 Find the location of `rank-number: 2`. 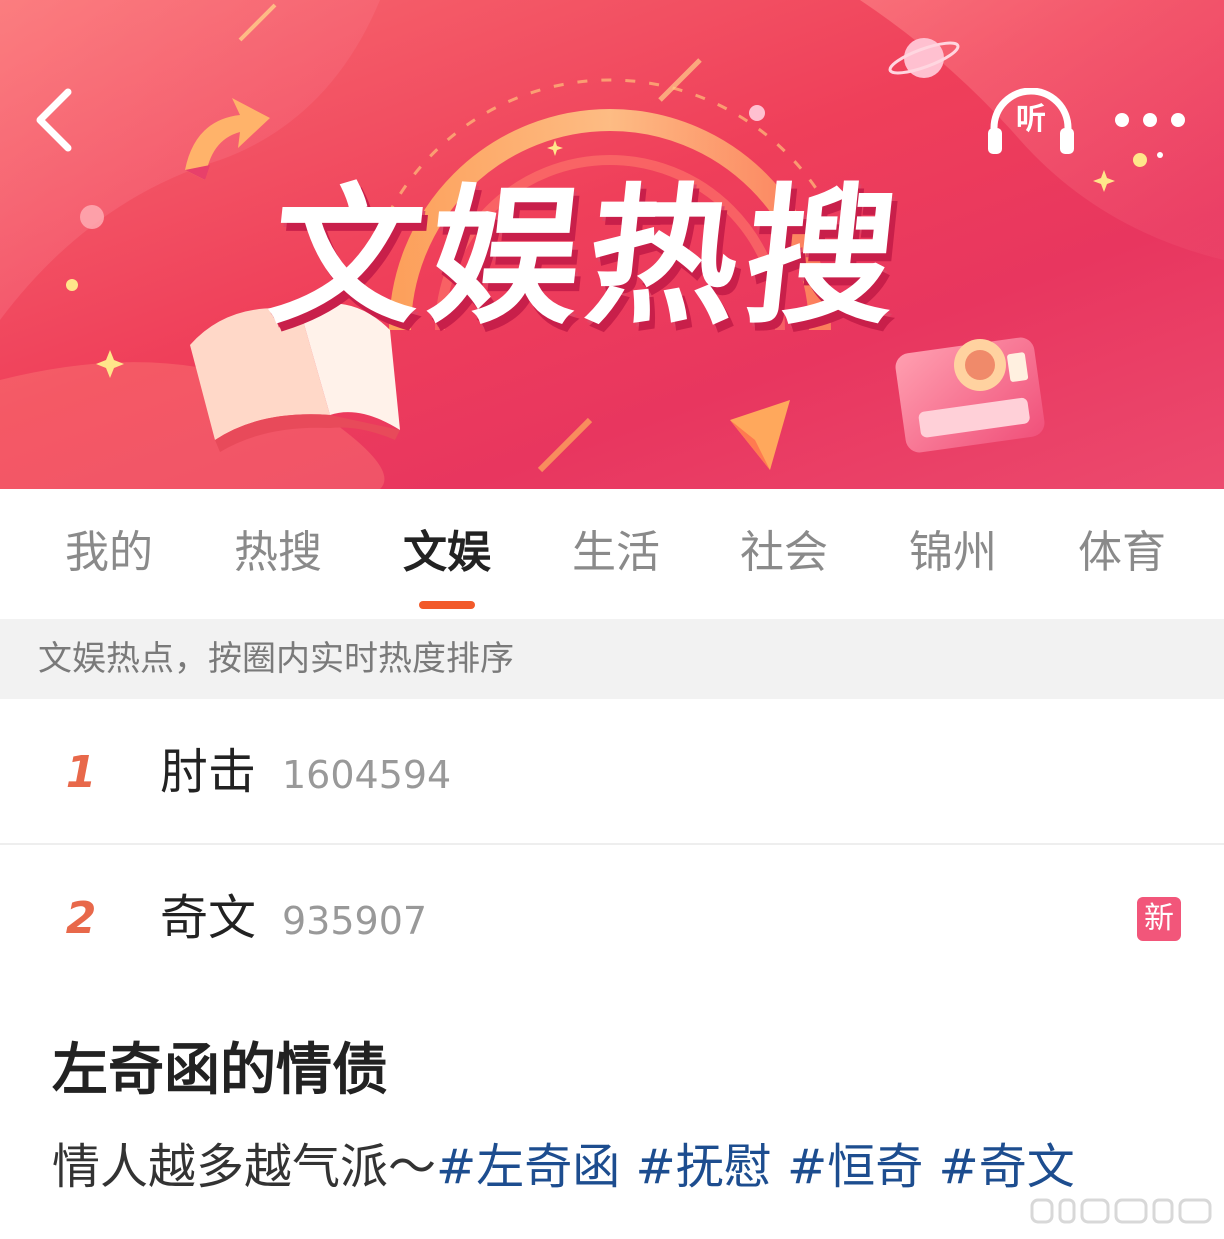

rank-number: 2 is located at coordinates (81, 918).